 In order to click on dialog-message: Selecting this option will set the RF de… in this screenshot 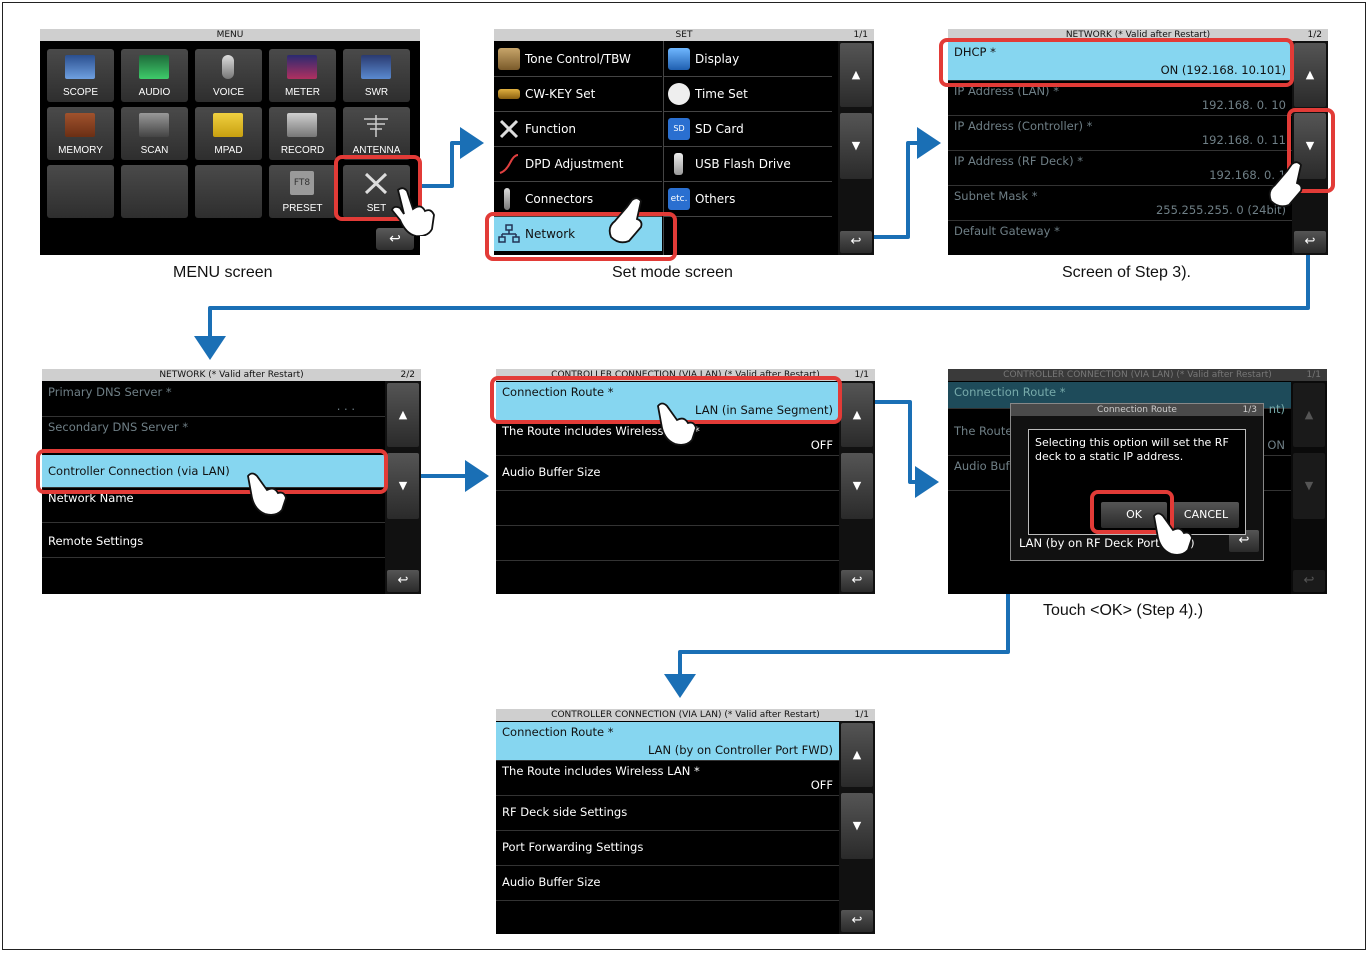, I will do `click(1132, 449)`.